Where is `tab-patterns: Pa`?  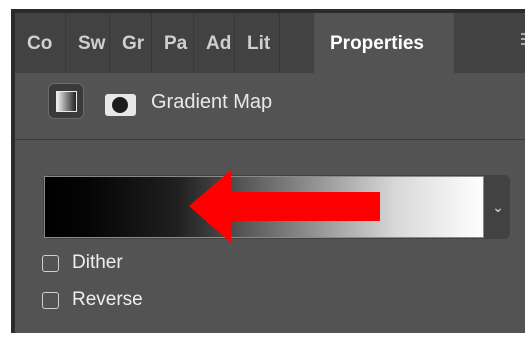
tab-patterns: Pa is located at coordinates (173, 43).